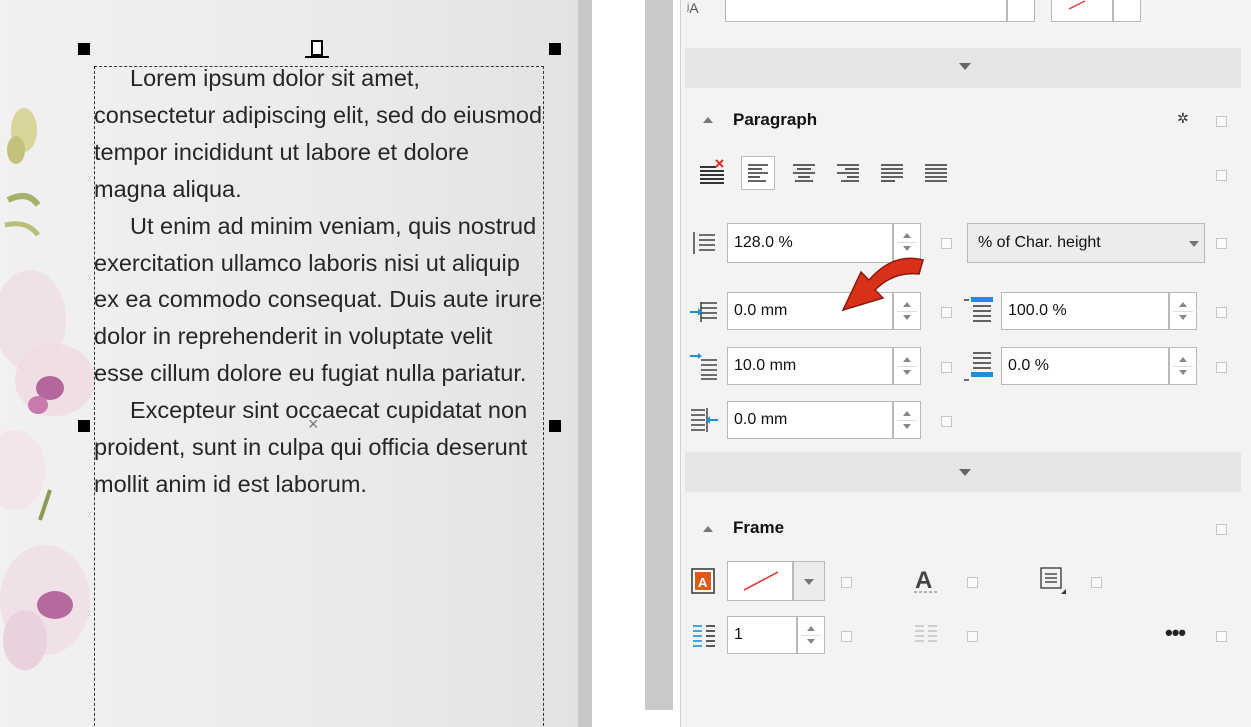 The width and height of the screenshot is (1251, 727). Describe the element at coordinates (810, 366) in the screenshot. I see `left-indent-input: 10.0 mm` at that location.